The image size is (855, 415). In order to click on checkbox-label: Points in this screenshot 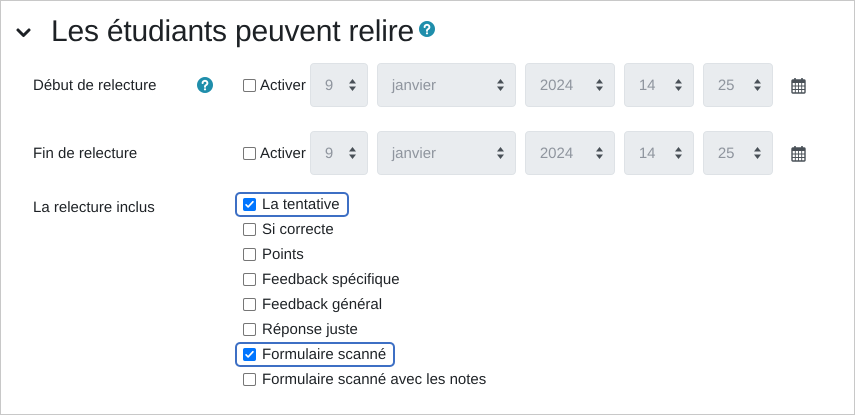, I will do `click(283, 254)`.